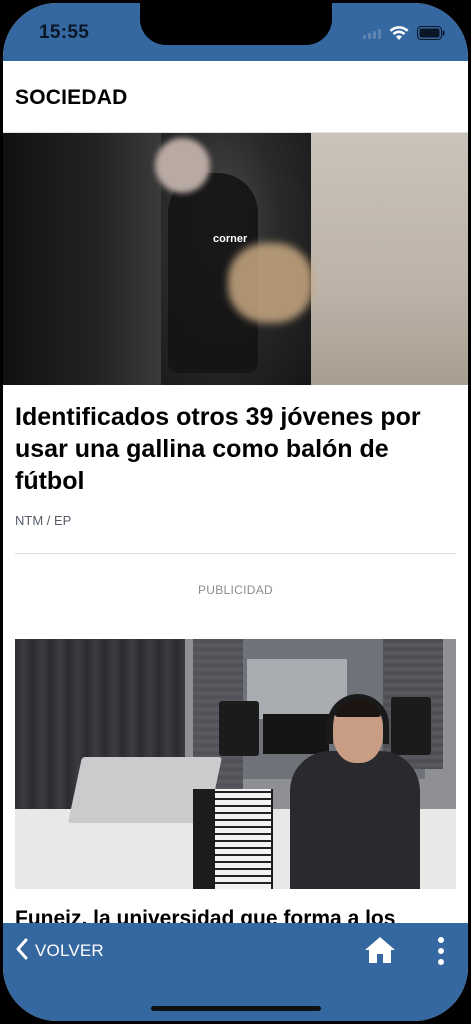  I want to click on more-vertical-icon, so click(441, 951).